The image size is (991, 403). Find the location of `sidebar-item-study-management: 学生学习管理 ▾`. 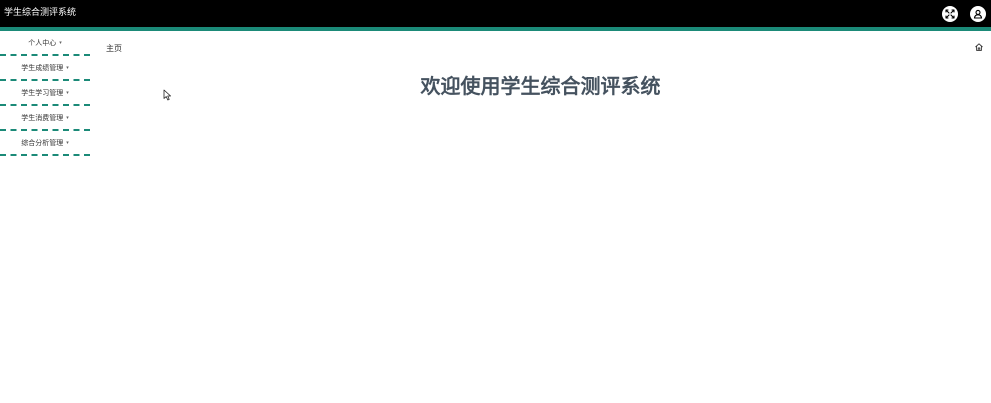

sidebar-item-study-management: 学生学习管理 ▾ is located at coordinates (45, 93).